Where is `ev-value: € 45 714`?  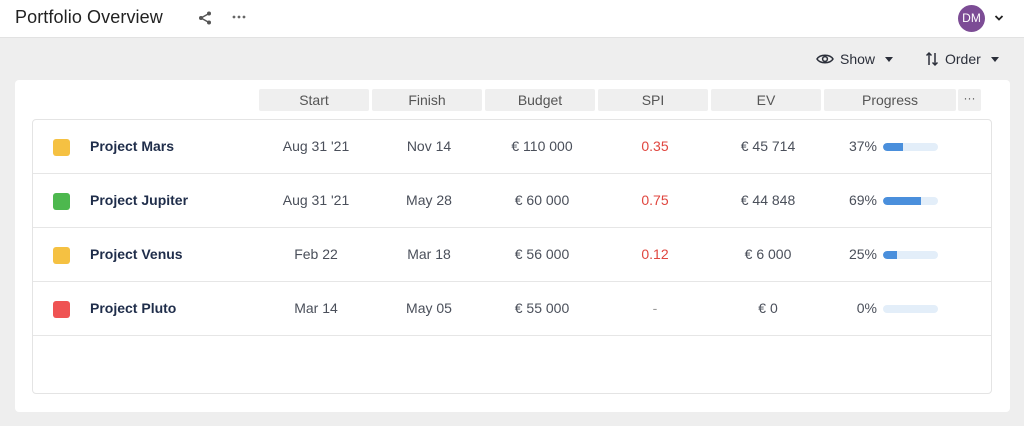 ev-value: € 45 714 is located at coordinates (768, 146).